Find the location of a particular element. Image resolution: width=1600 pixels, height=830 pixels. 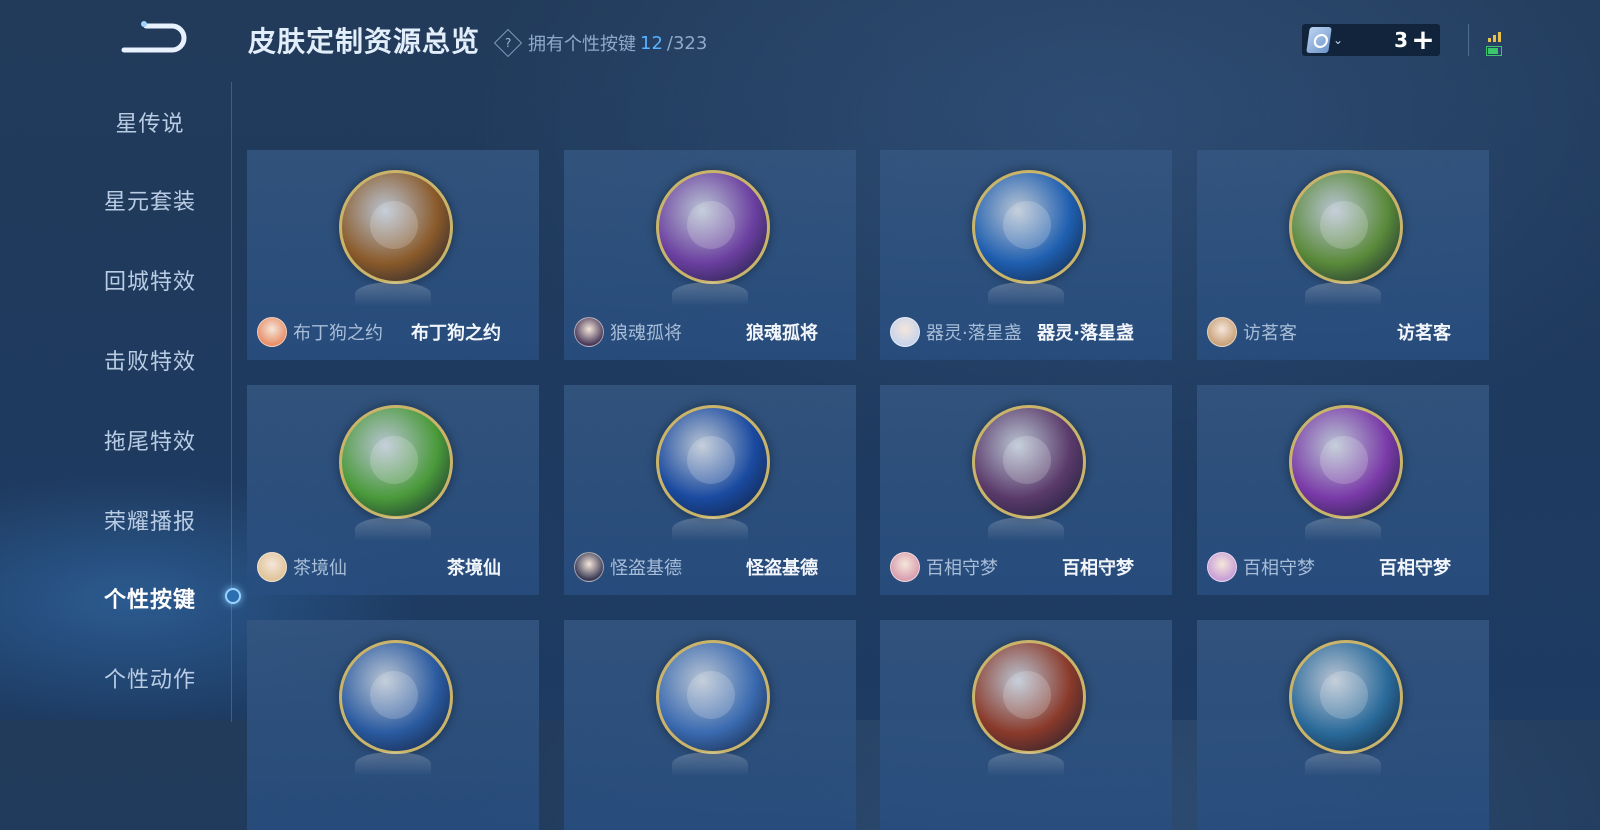

hero-skin-name: 器灵·落星盏 is located at coordinates (974, 333).